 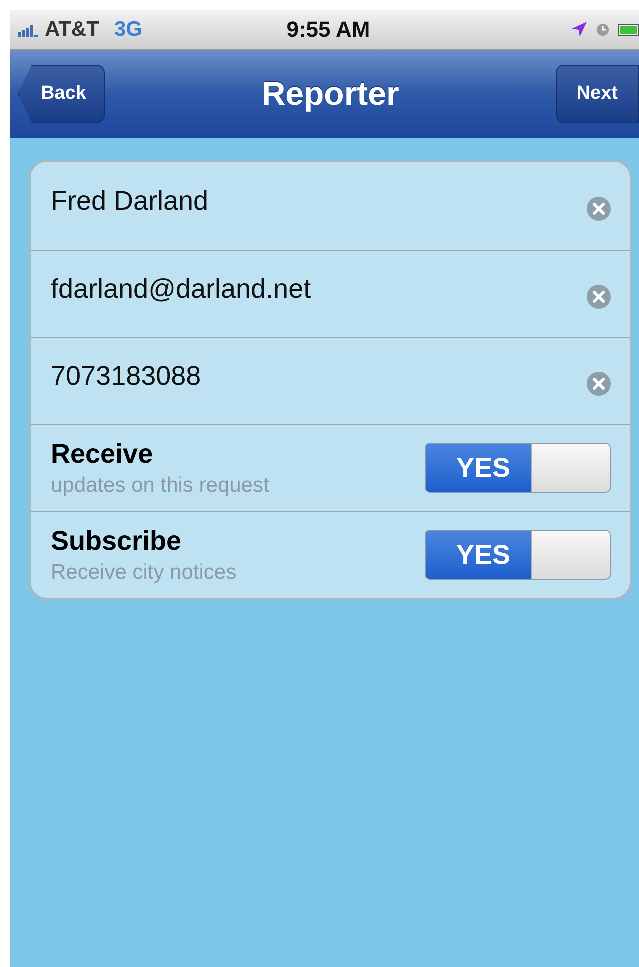 What do you see at coordinates (328, 29) in the screenshot?
I see `status-time: 9:55 AM` at bounding box center [328, 29].